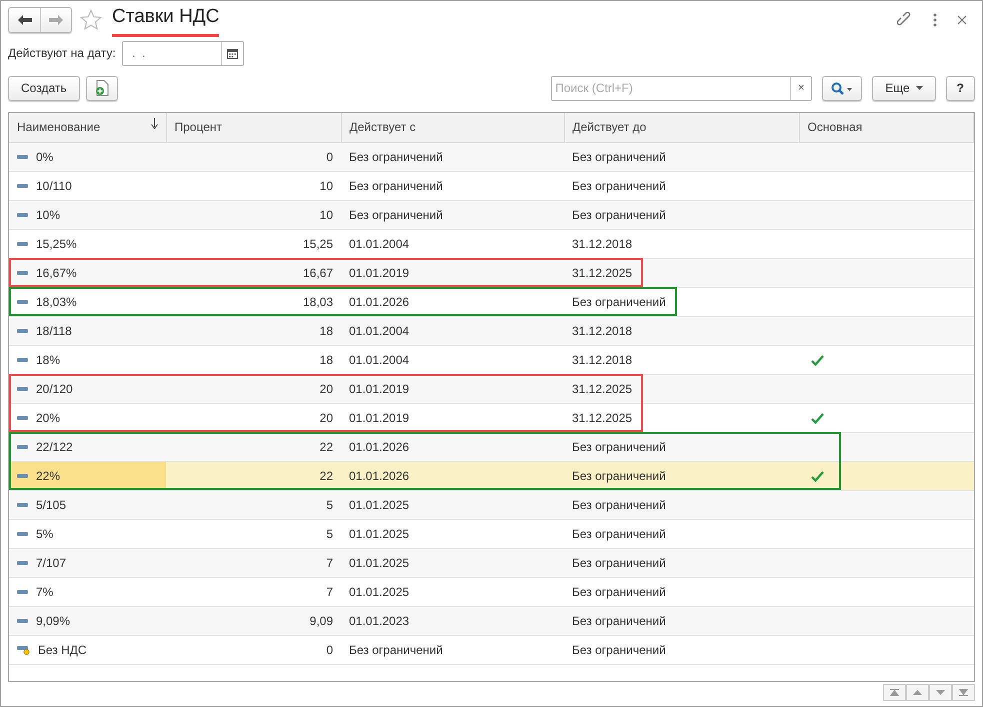  I want to click on percent-cell: 18,03, so click(253, 301).